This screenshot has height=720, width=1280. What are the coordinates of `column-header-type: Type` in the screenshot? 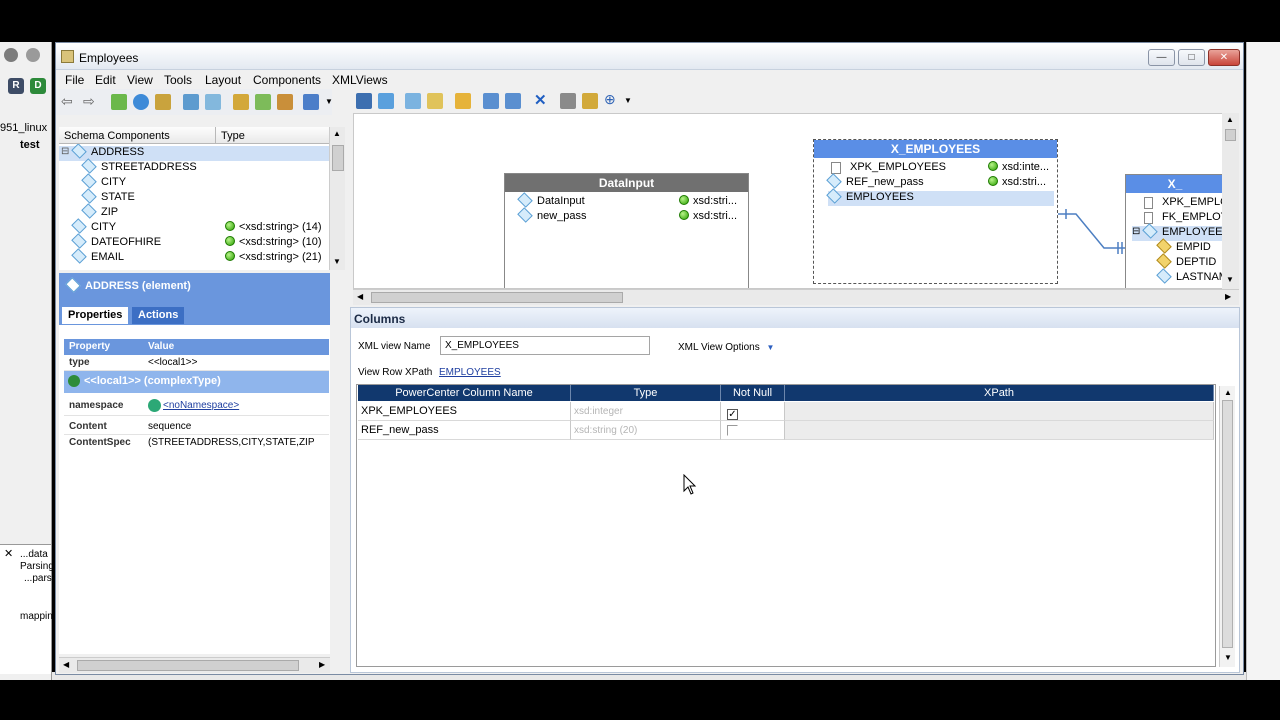 It's located at (233, 136).